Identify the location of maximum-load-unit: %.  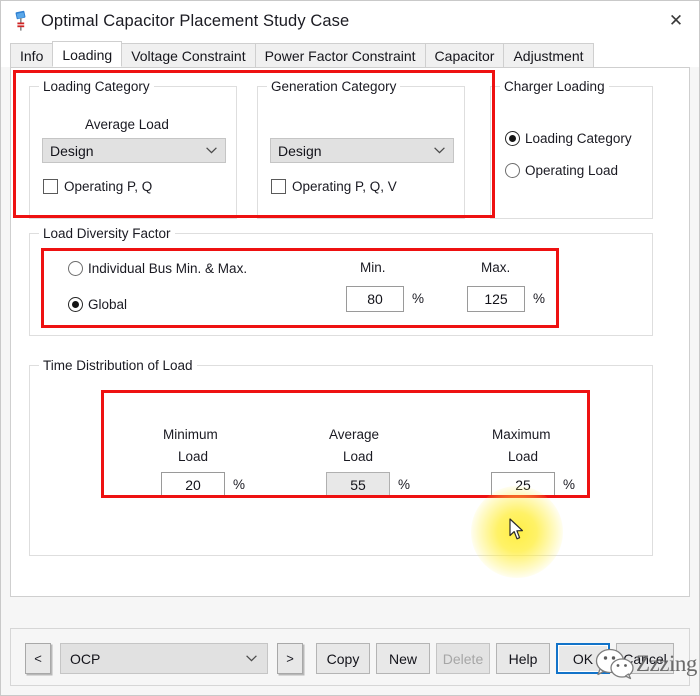
(569, 484).